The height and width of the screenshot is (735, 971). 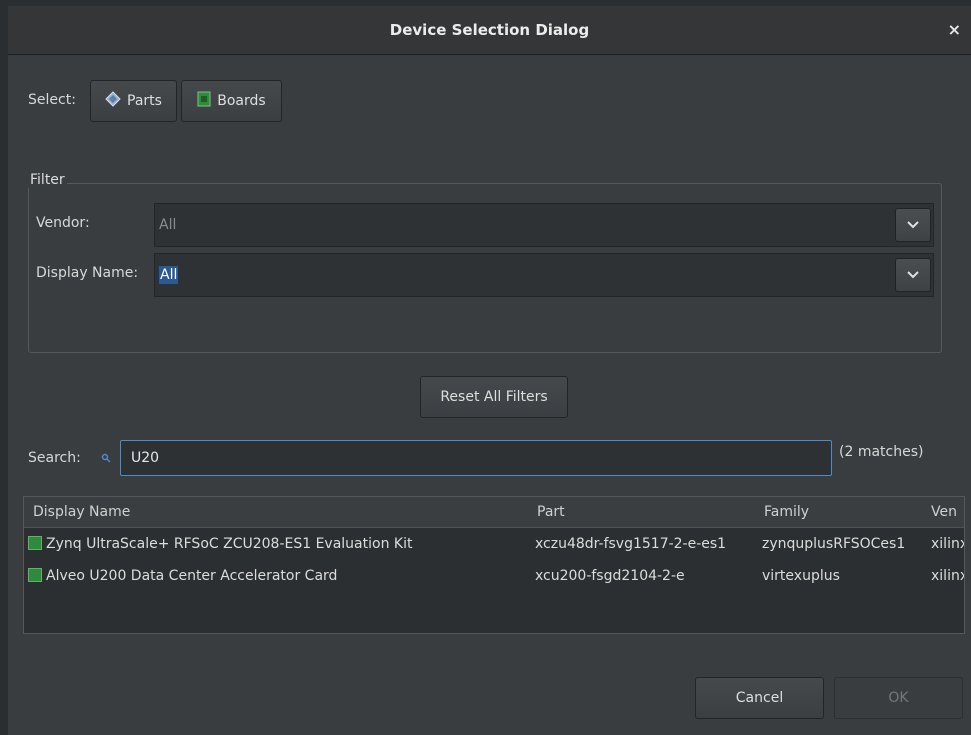 I want to click on display-name-value: All, so click(x=169, y=275).